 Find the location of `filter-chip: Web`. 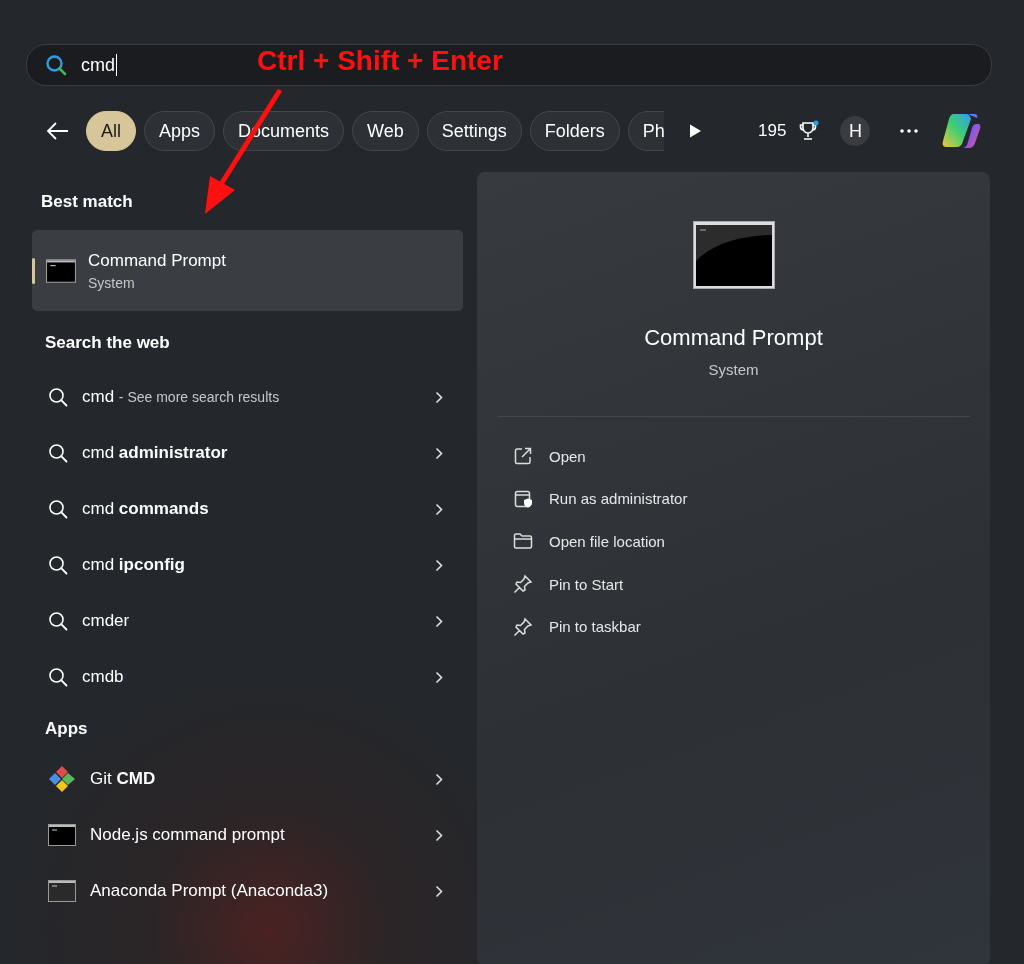

filter-chip: Web is located at coordinates (385, 131).